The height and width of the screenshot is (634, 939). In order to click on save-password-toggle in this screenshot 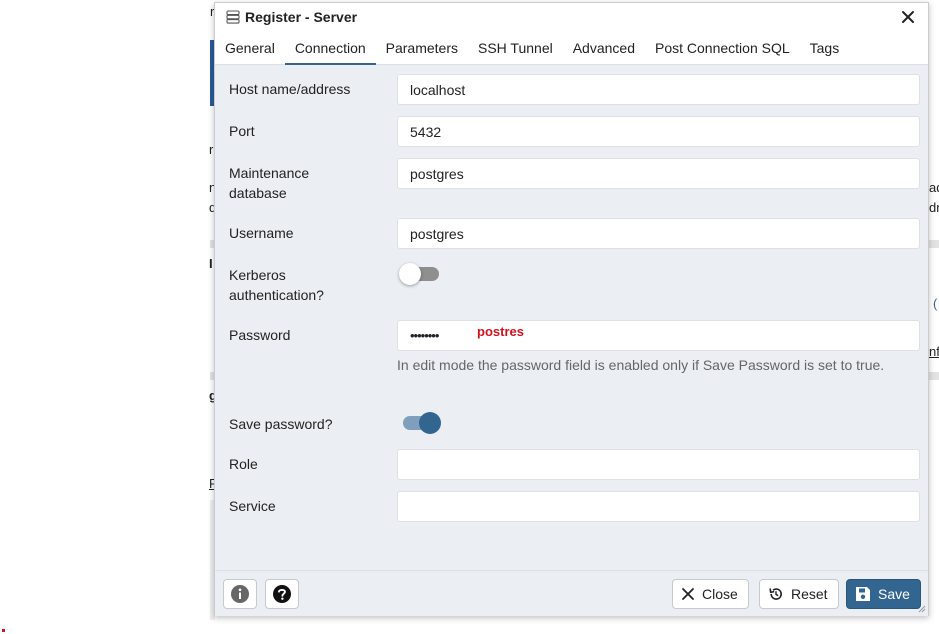, I will do `click(421, 423)`.